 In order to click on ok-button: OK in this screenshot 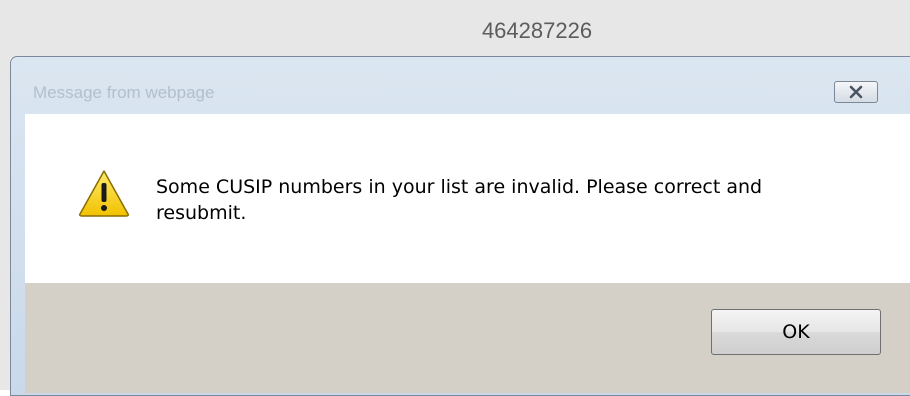, I will do `click(796, 332)`.